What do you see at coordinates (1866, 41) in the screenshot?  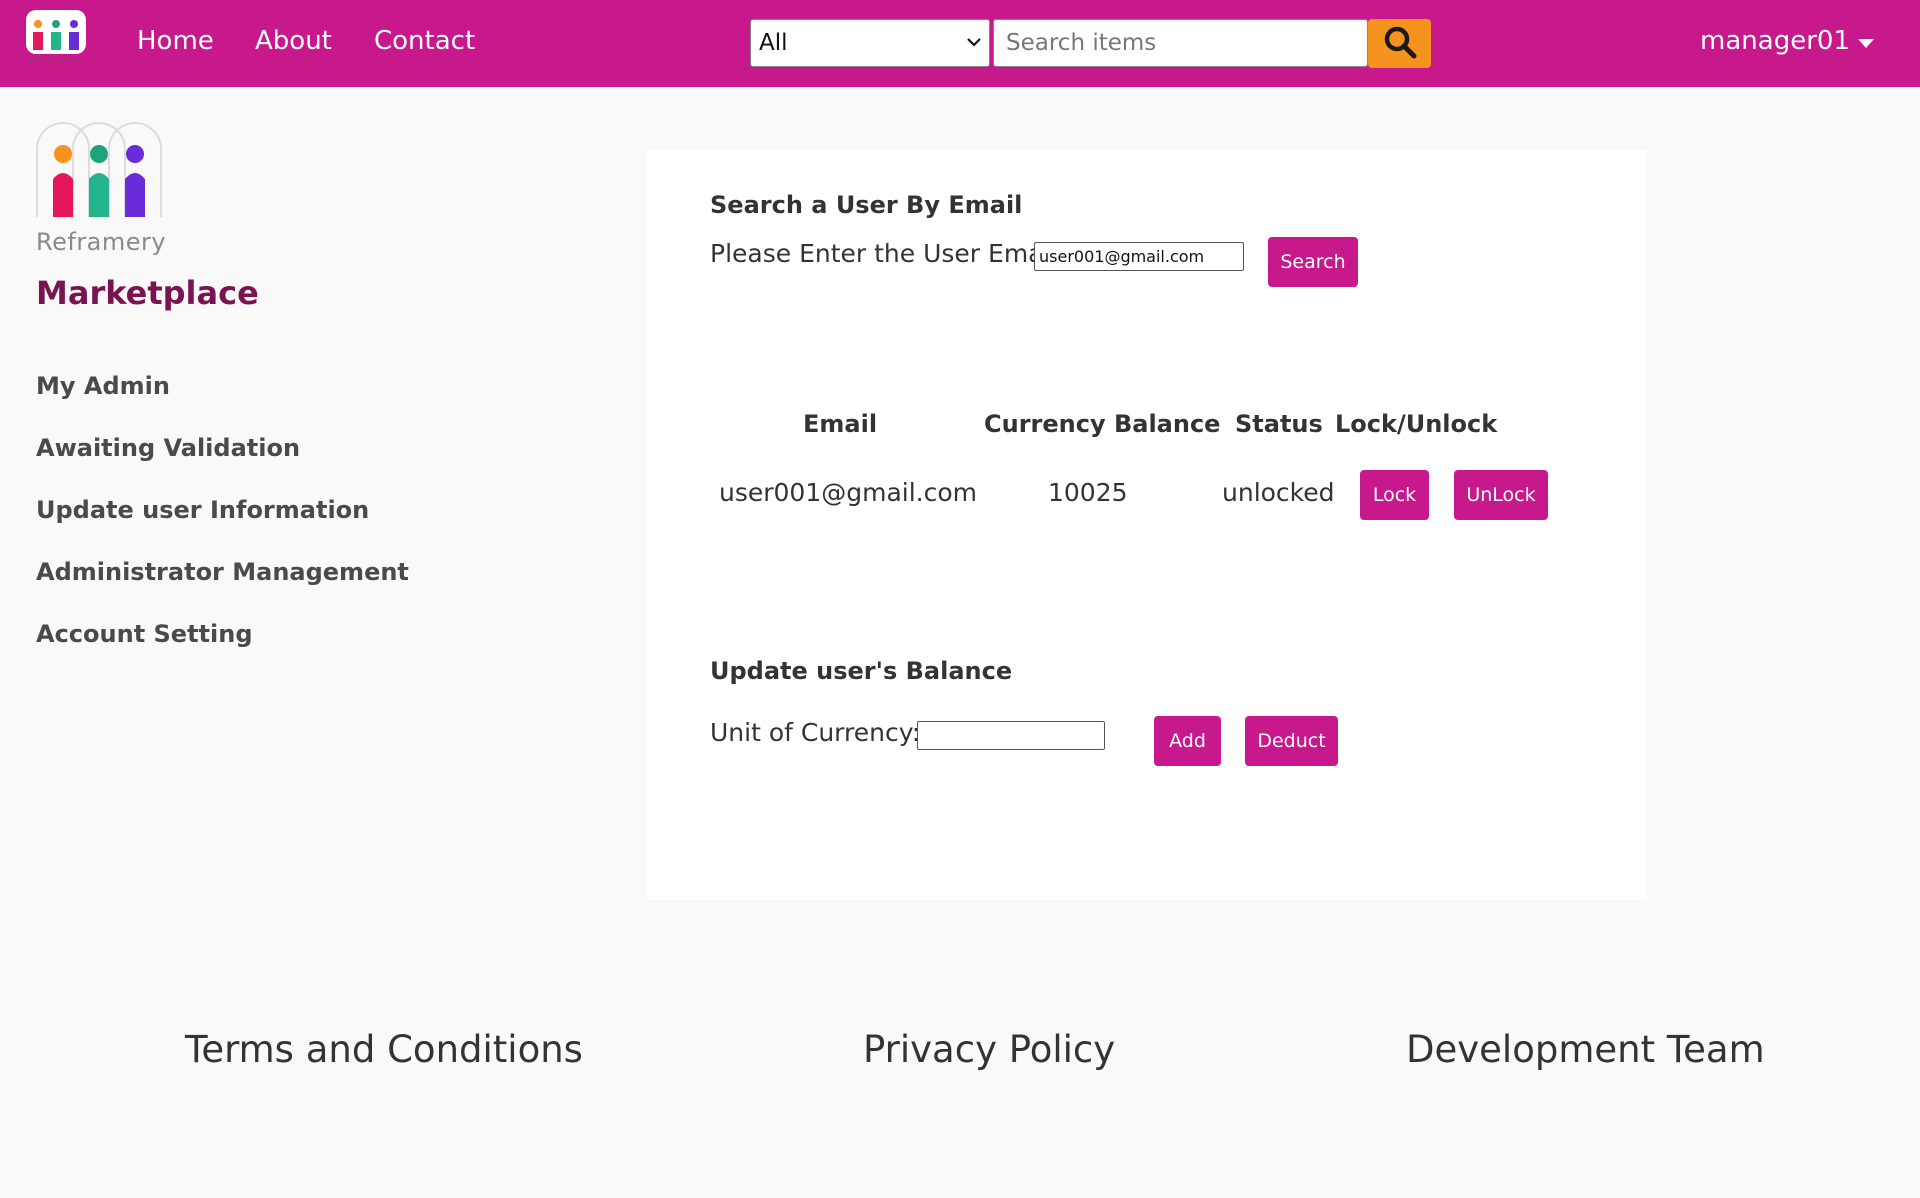 I see `caret-down-icon` at bounding box center [1866, 41].